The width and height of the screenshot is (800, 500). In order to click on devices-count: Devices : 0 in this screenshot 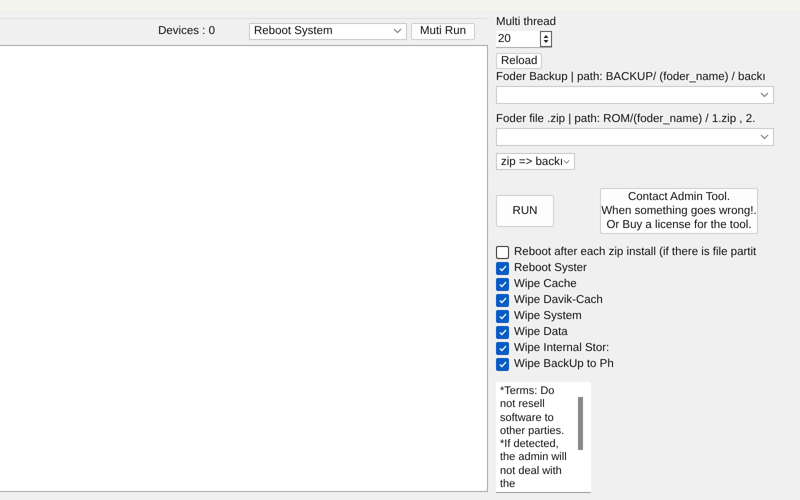, I will do `click(186, 31)`.